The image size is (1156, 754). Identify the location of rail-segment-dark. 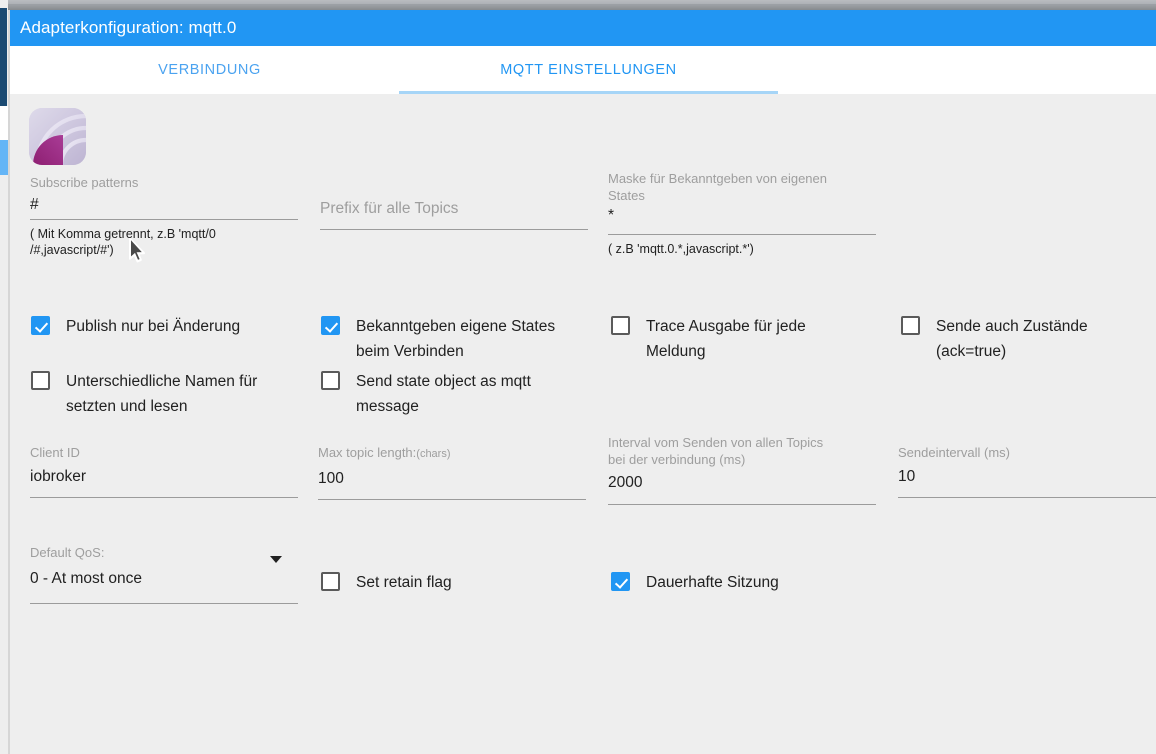
(3, 57).